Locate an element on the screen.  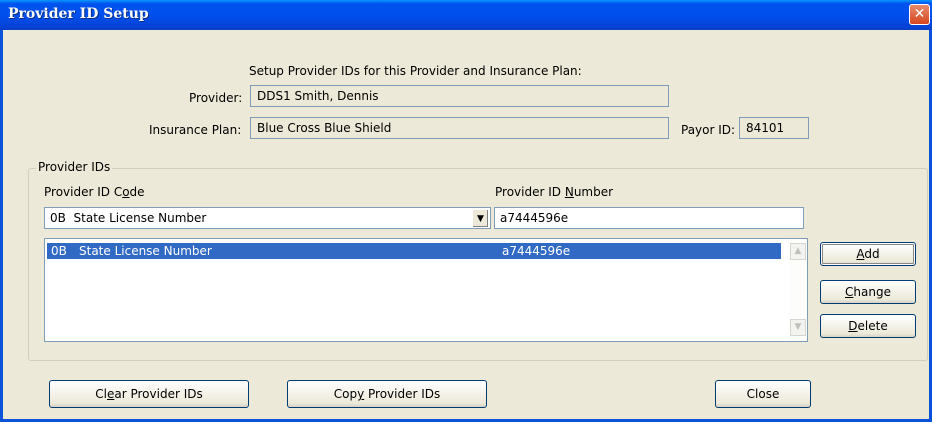
list-item-code: 0B is located at coordinates (59, 251).